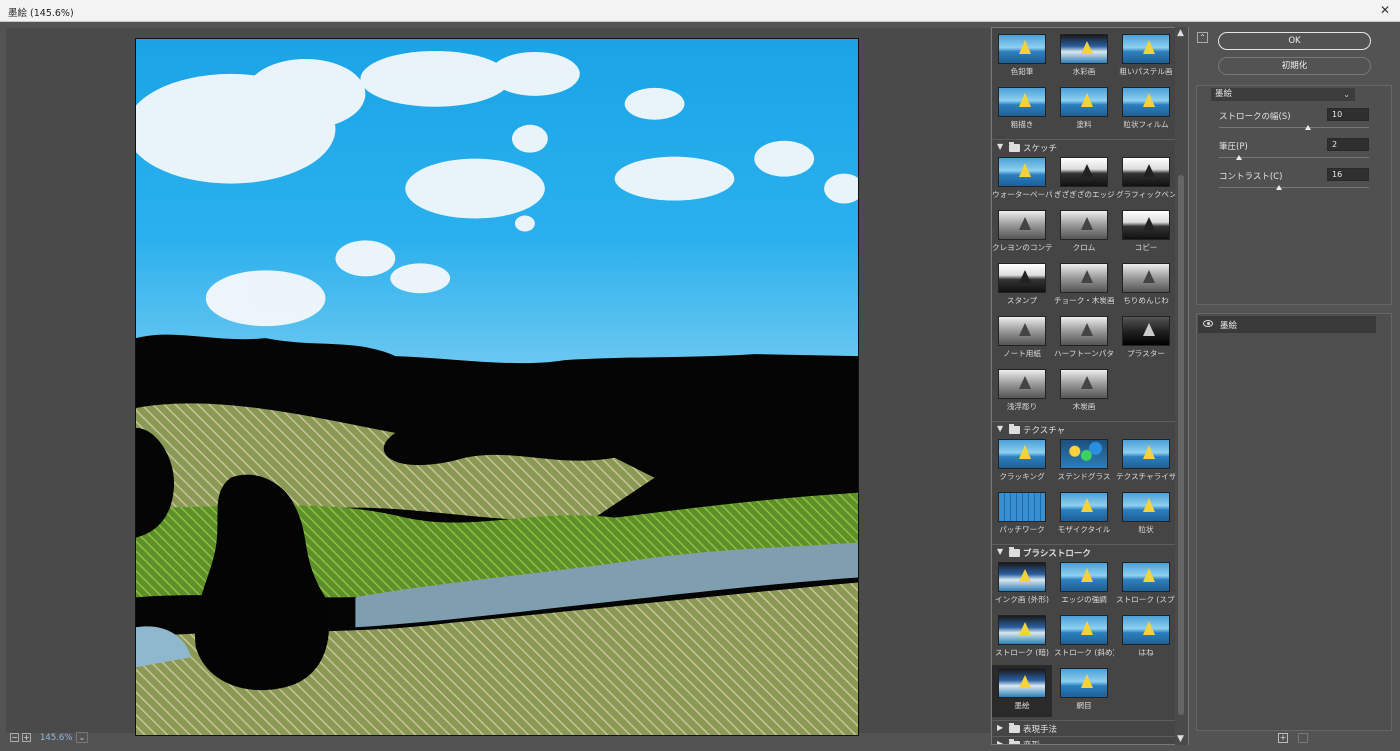 The image size is (1400, 751). What do you see at coordinates (1084, 585) in the screenshot?
I see `filter-tile: エッジの強調` at bounding box center [1084, 585].